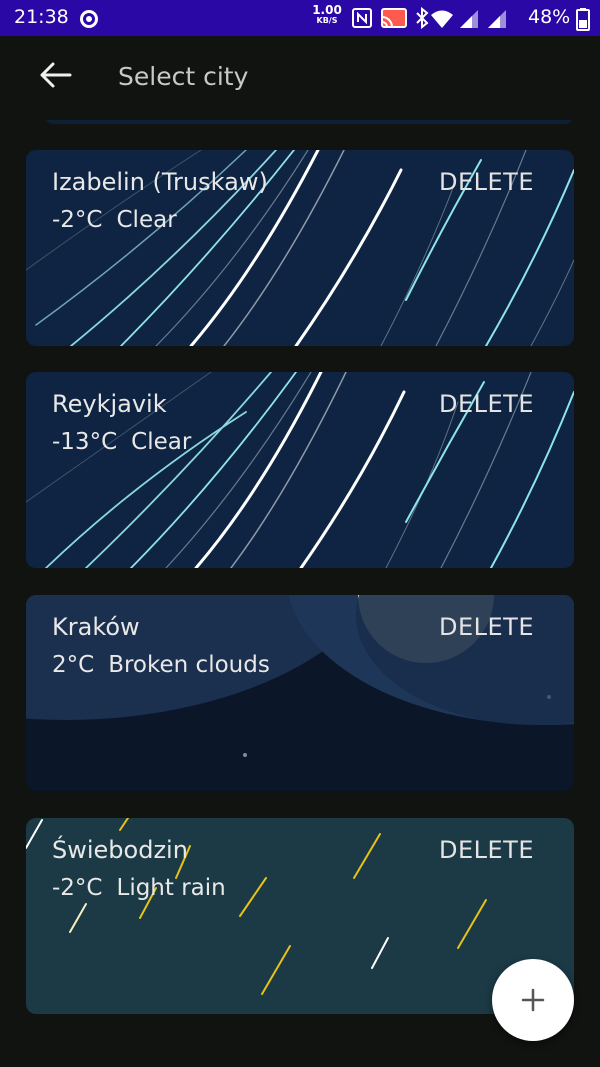 Image resolution: width=600 pixels, height=1067 pixels. What do you see at coordinates (300, 18) in the screenshot?
I see `status-bar: 21:38 1.00 KB/S 48%` at bounding box center [300, 18].